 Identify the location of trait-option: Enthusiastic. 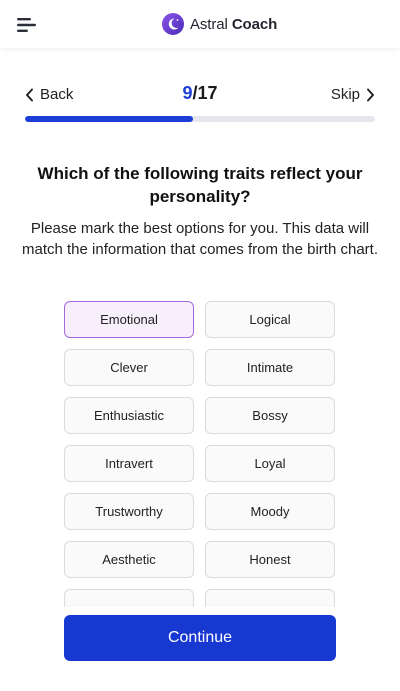
(129, 415).